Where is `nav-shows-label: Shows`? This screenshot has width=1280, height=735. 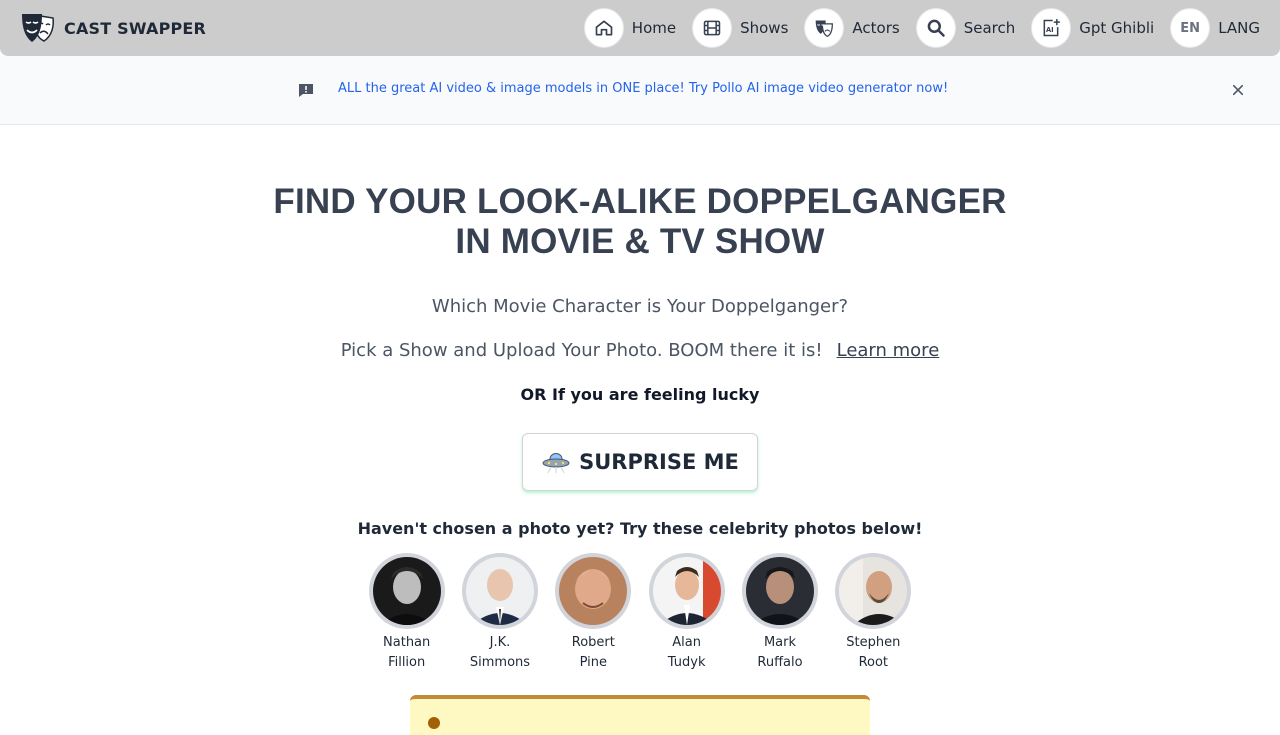 nav-shows-label: Shows is located at coordinates (764, 28).